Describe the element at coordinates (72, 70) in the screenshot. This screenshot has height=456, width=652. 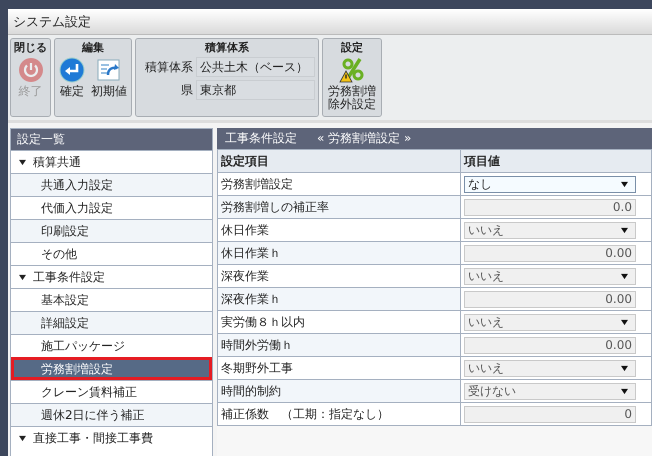
I see `enter-icon` at that location.